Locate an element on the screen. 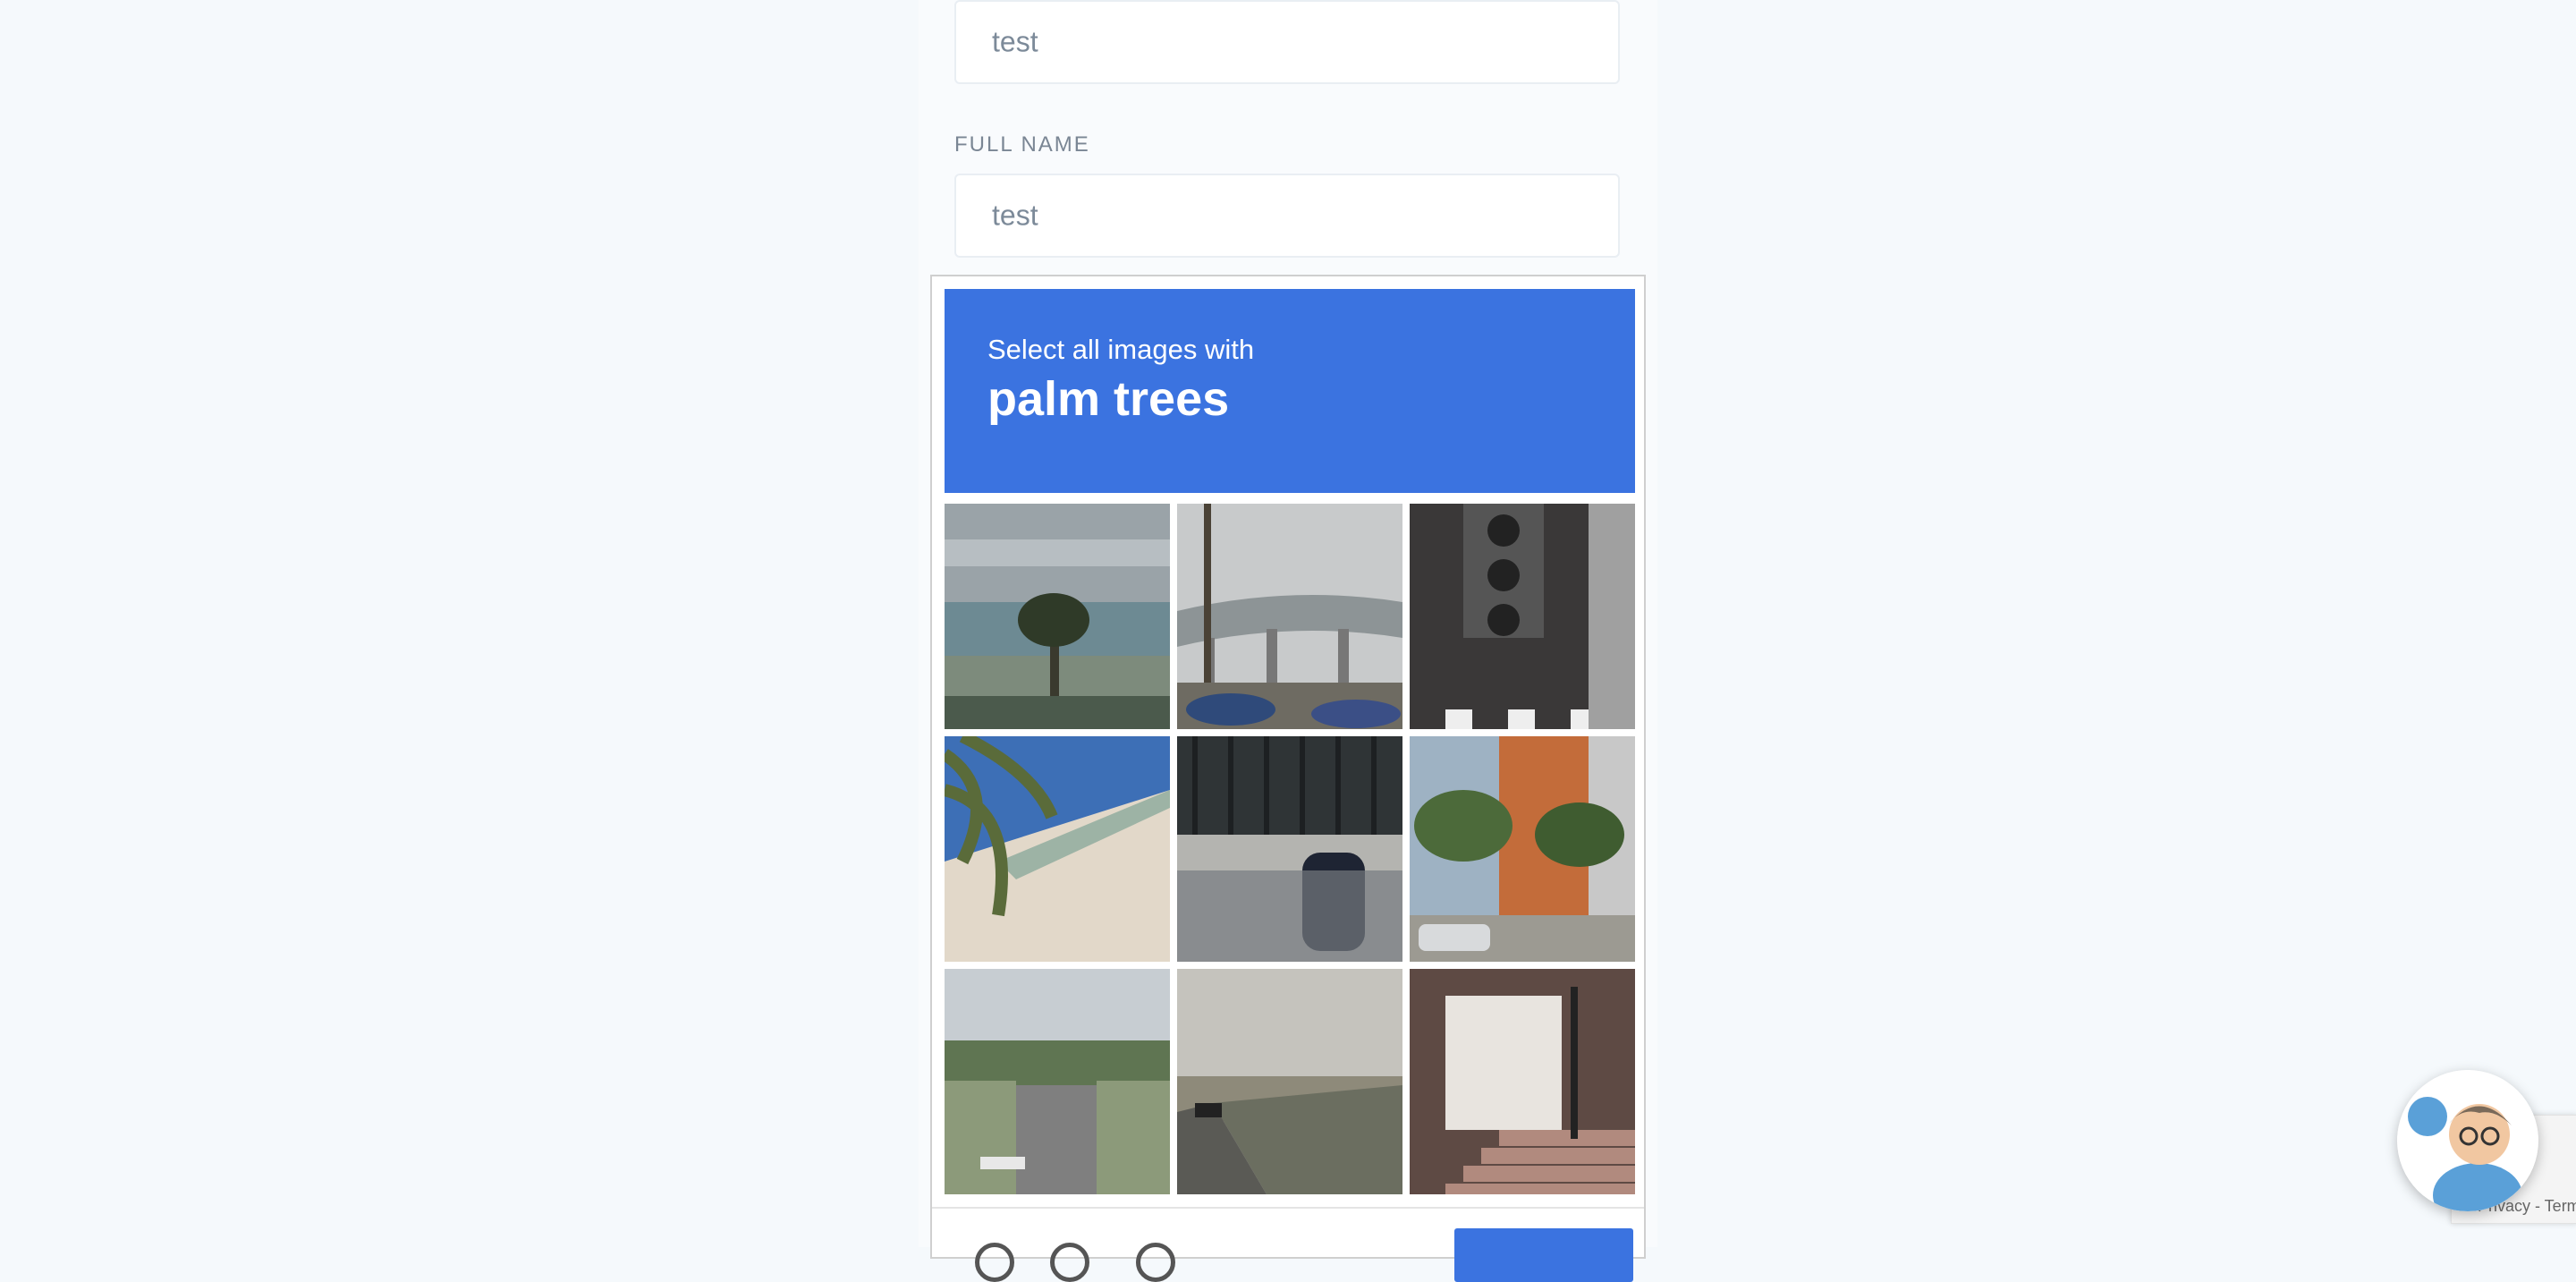  full-name-input: test is located at coordinates (1287, 216).